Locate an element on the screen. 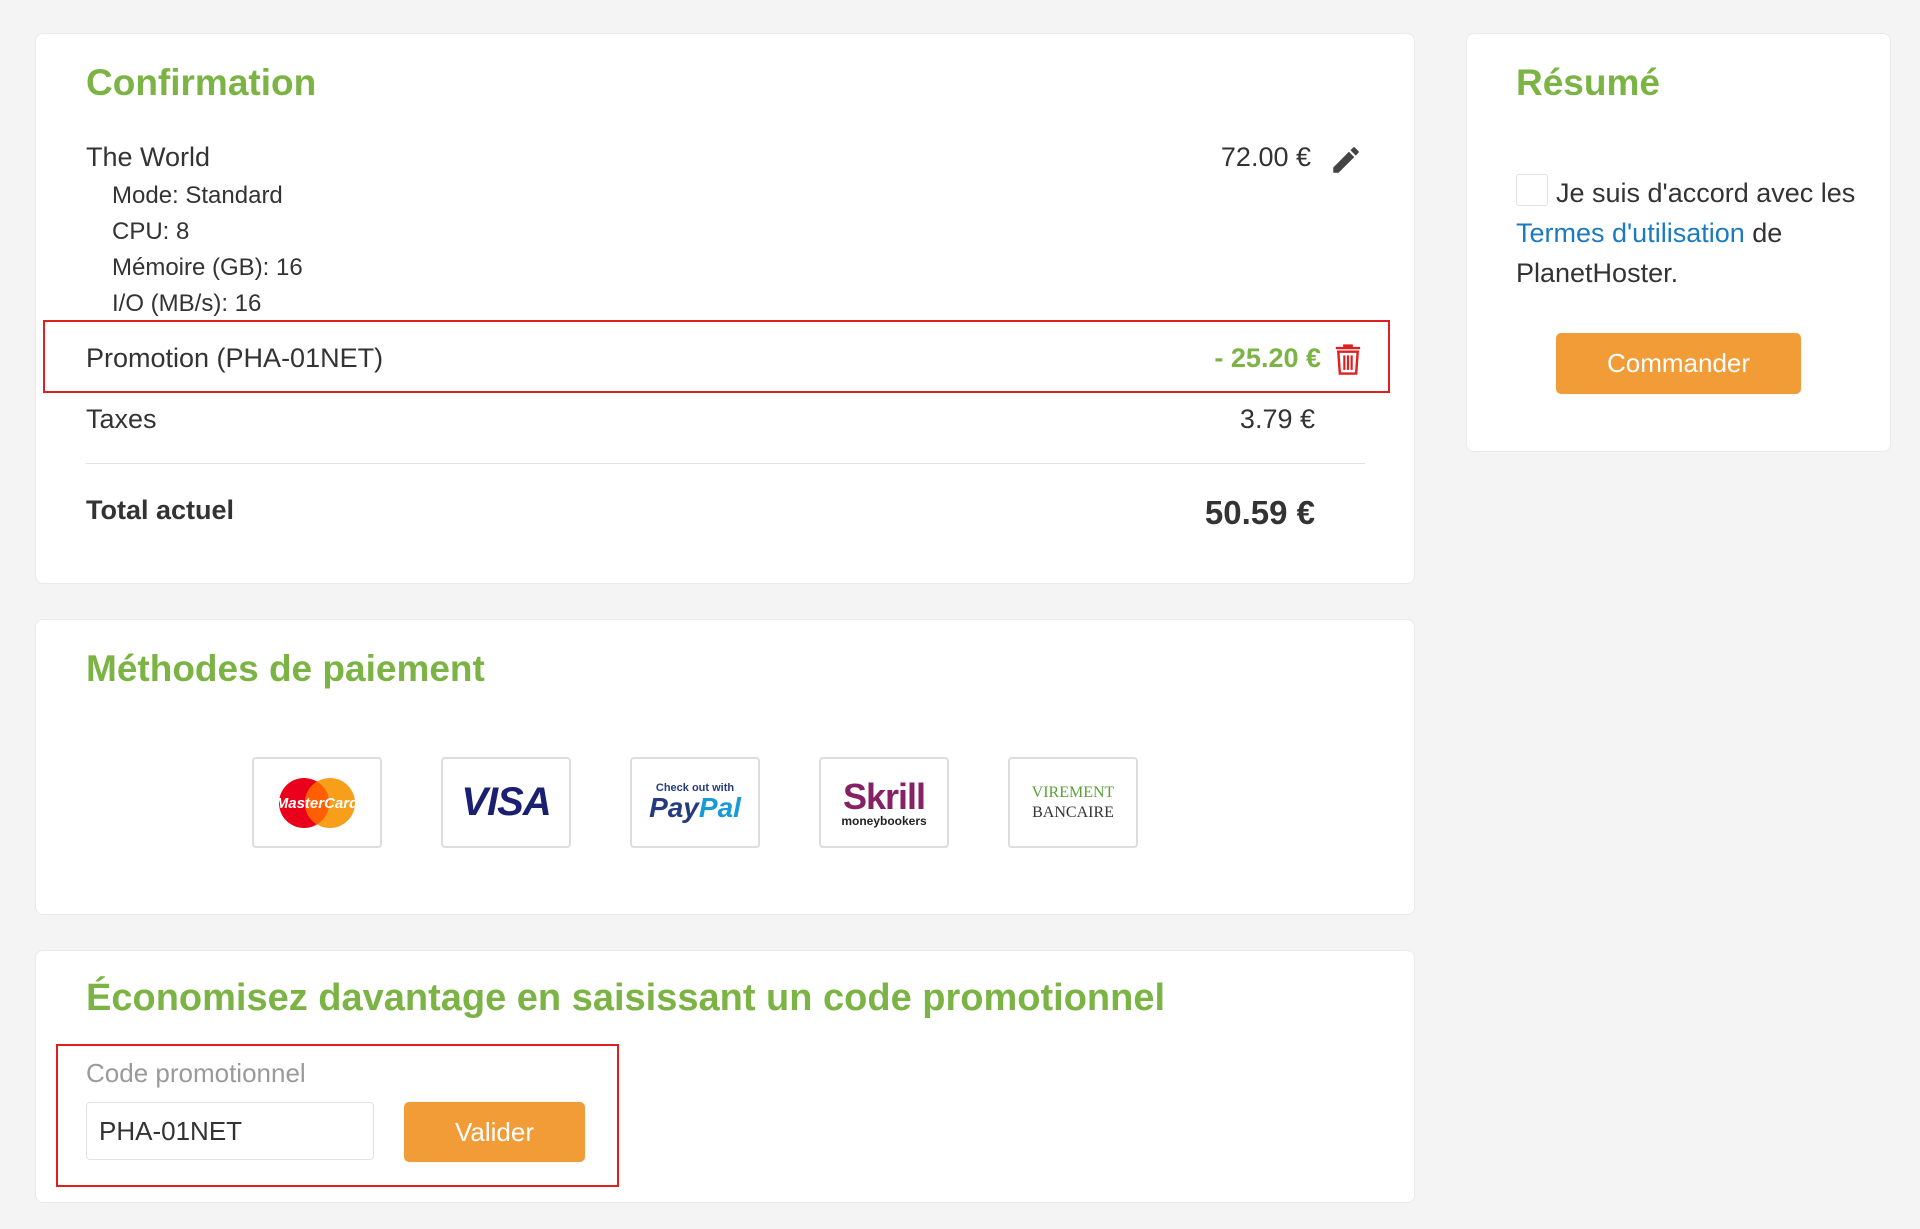 The image size is (1920, 1229). promo-code-input is located at coordinates (230, 1131).